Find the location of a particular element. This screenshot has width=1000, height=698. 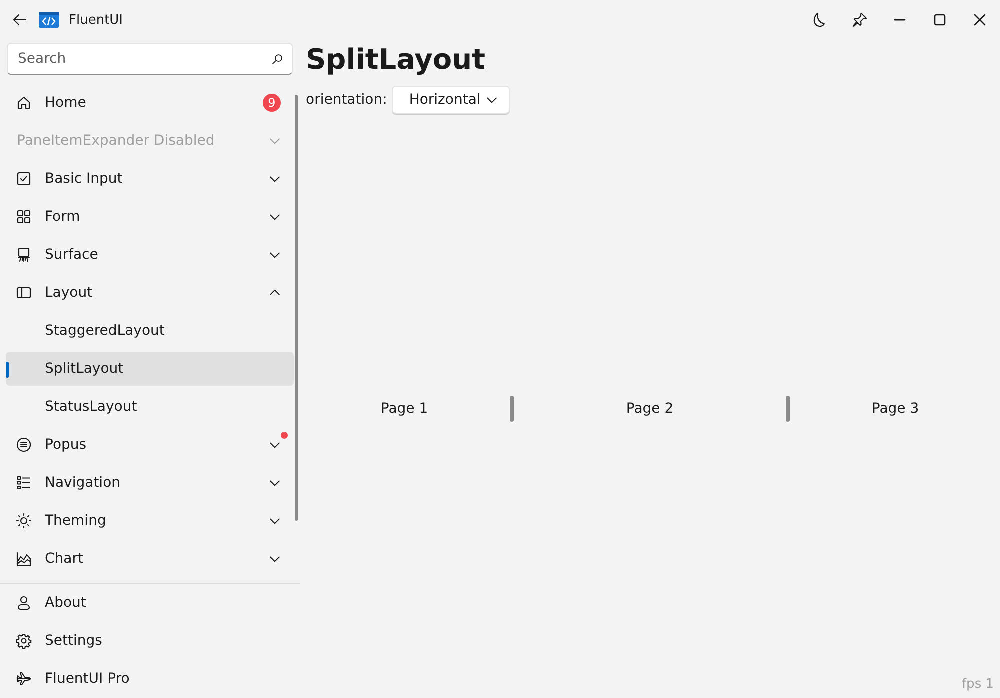

grid-icon is located at coordinates (24, 217).